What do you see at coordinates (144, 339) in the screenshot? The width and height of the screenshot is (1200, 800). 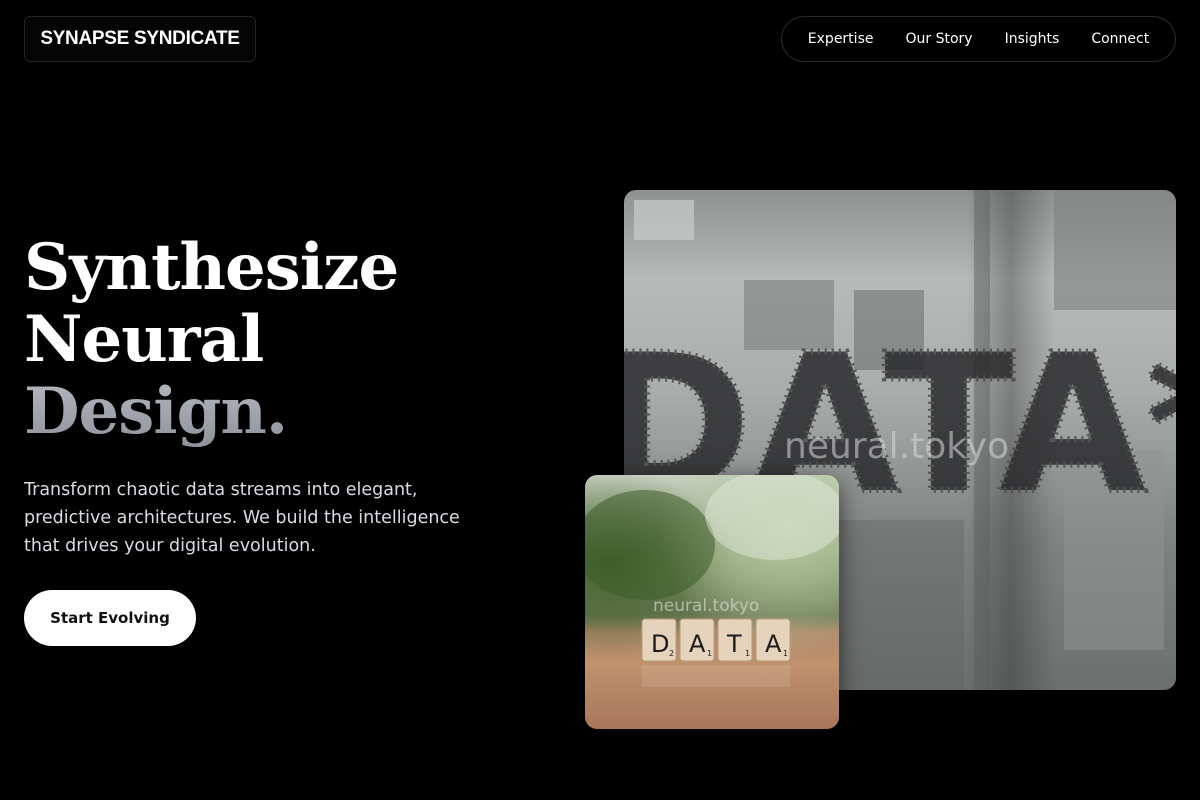 I see `hero-headline-line-2: Neural` at bounding box center [144, 339].